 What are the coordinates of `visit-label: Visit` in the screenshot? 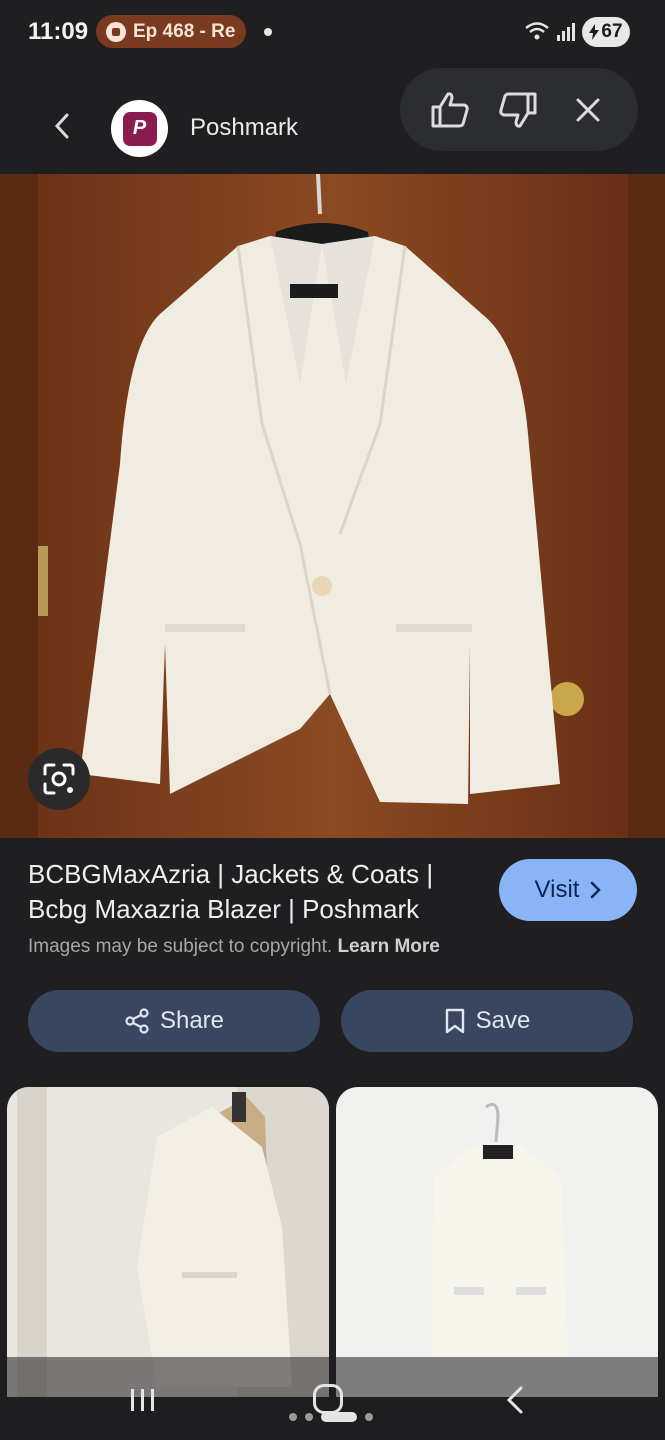 It's located at (557, 889).